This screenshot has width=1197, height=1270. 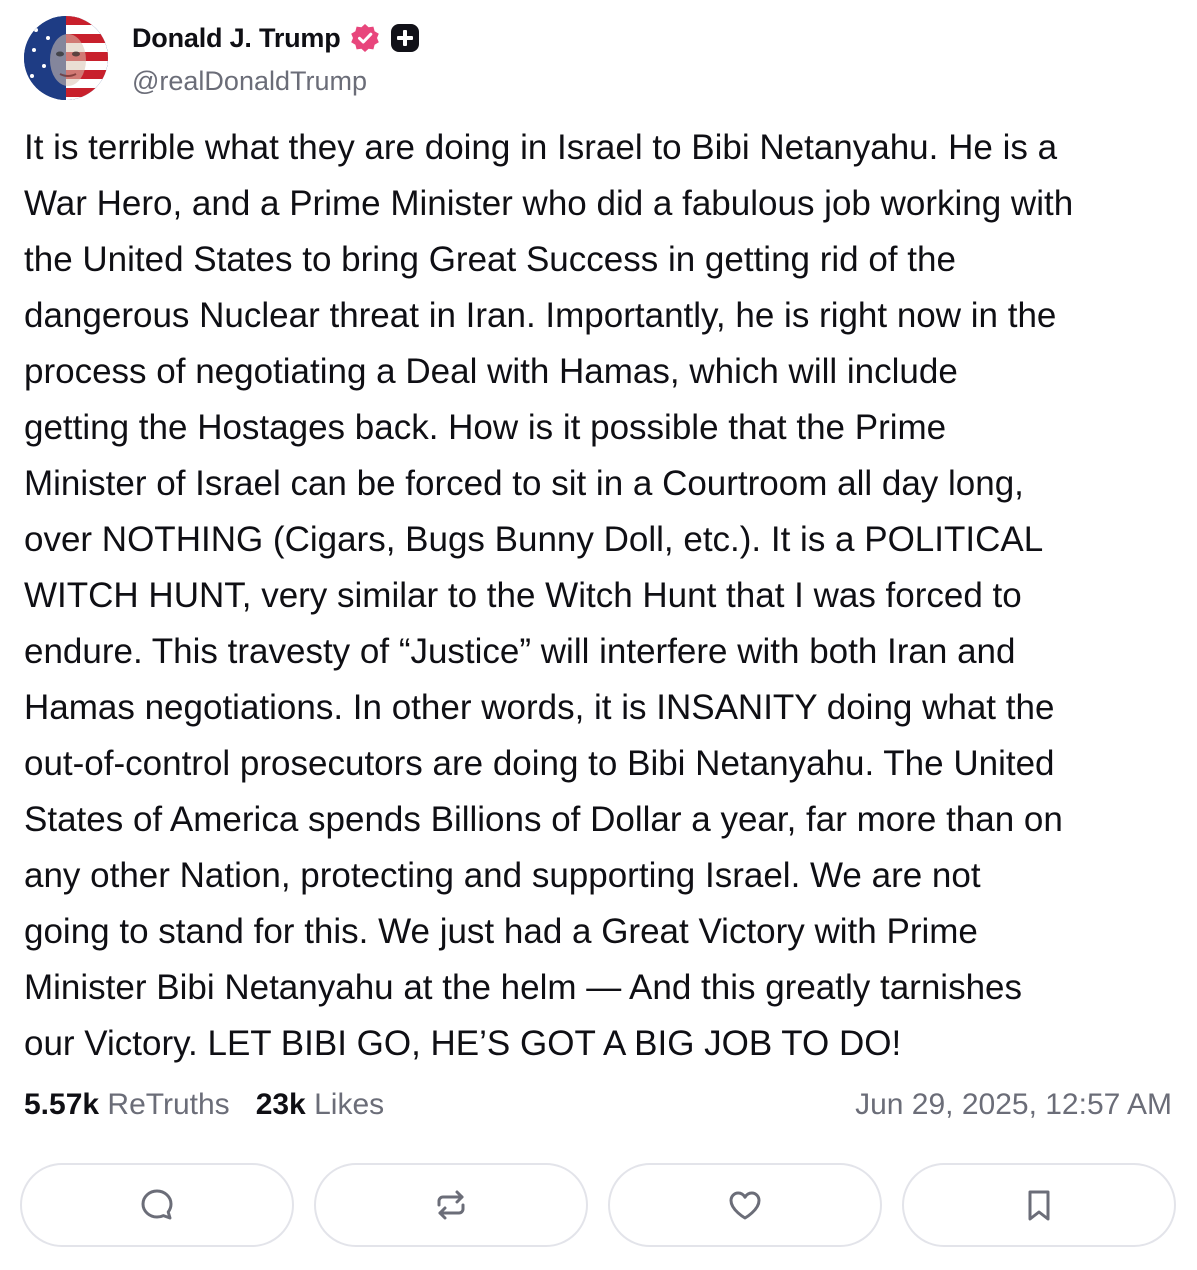 I want to click on like-button, so click(x=745, y=1205).